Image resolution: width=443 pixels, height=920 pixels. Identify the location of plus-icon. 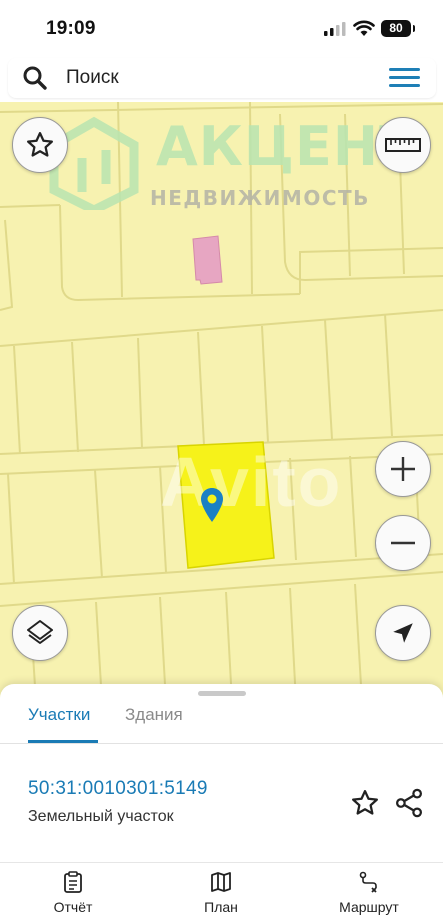
(403, 469).